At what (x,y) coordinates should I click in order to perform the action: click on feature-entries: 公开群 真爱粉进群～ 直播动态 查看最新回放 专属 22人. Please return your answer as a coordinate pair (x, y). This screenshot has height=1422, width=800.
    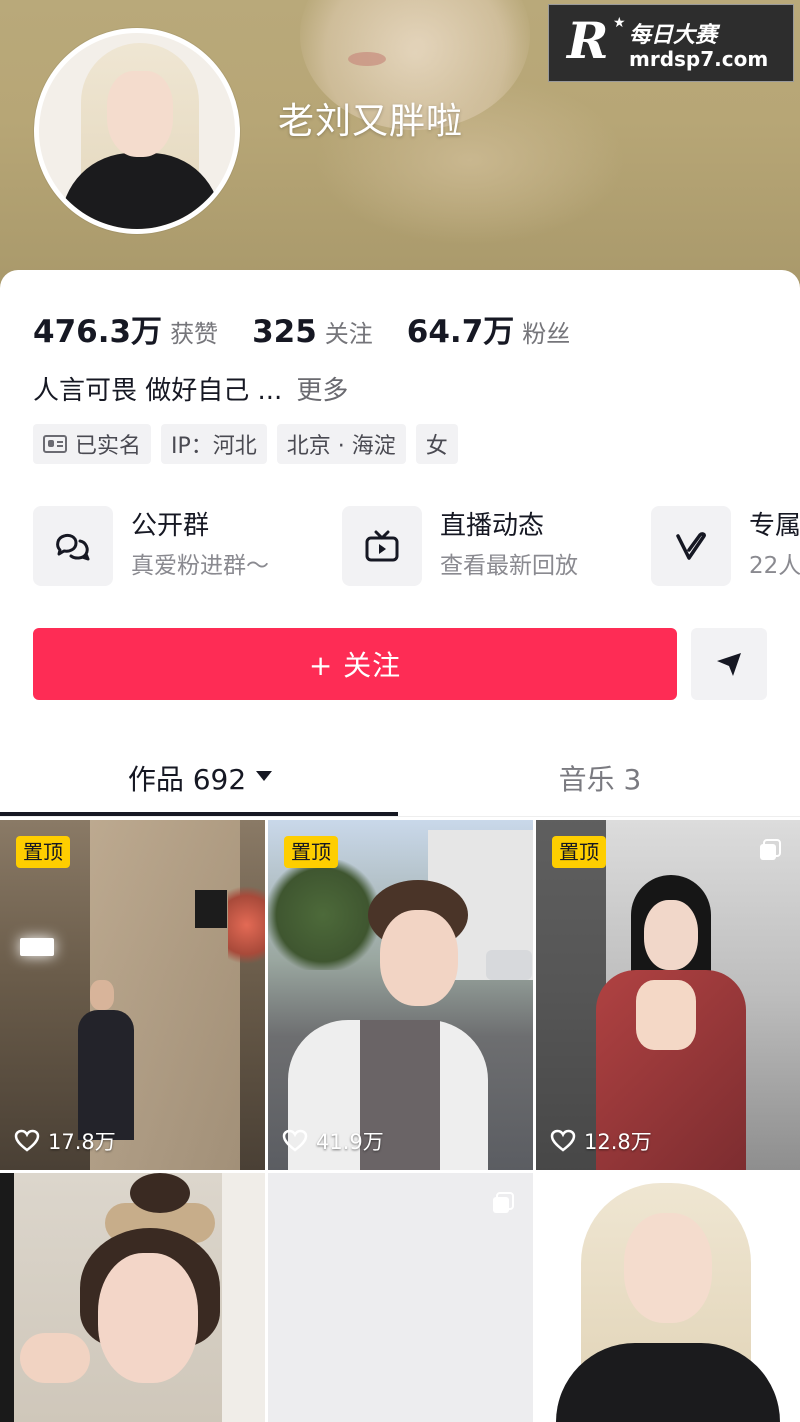
    Looking at the image, I should click on (416, 547).